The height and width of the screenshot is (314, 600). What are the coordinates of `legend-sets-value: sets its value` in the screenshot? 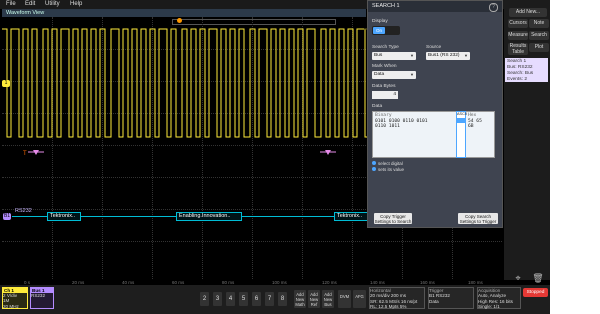 It's located at (388, 169).